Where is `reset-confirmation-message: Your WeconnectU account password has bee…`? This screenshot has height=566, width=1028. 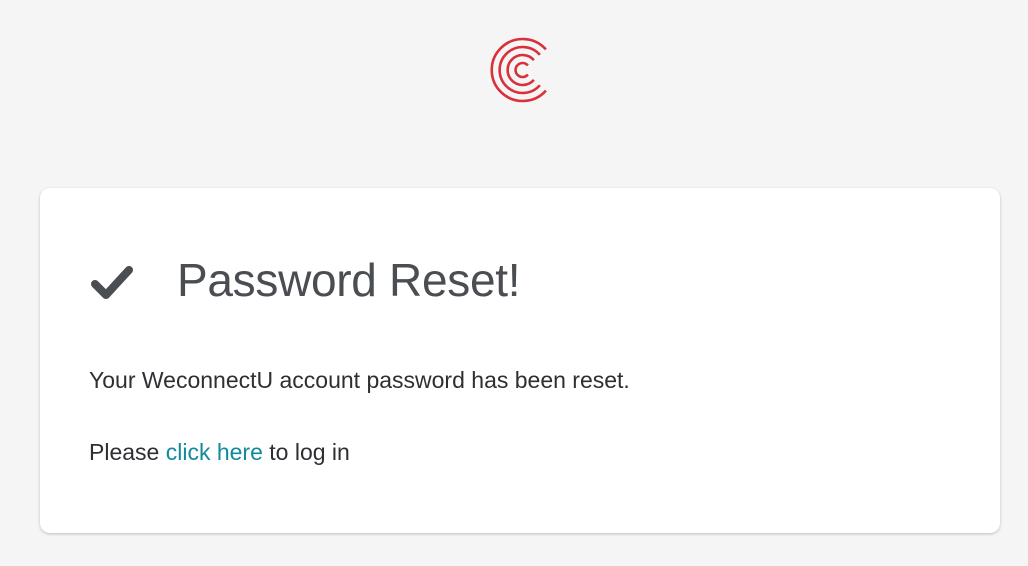 reset-confirmation-message: Your WeconnectU account password has bee… is located at coordinates (359, 380).